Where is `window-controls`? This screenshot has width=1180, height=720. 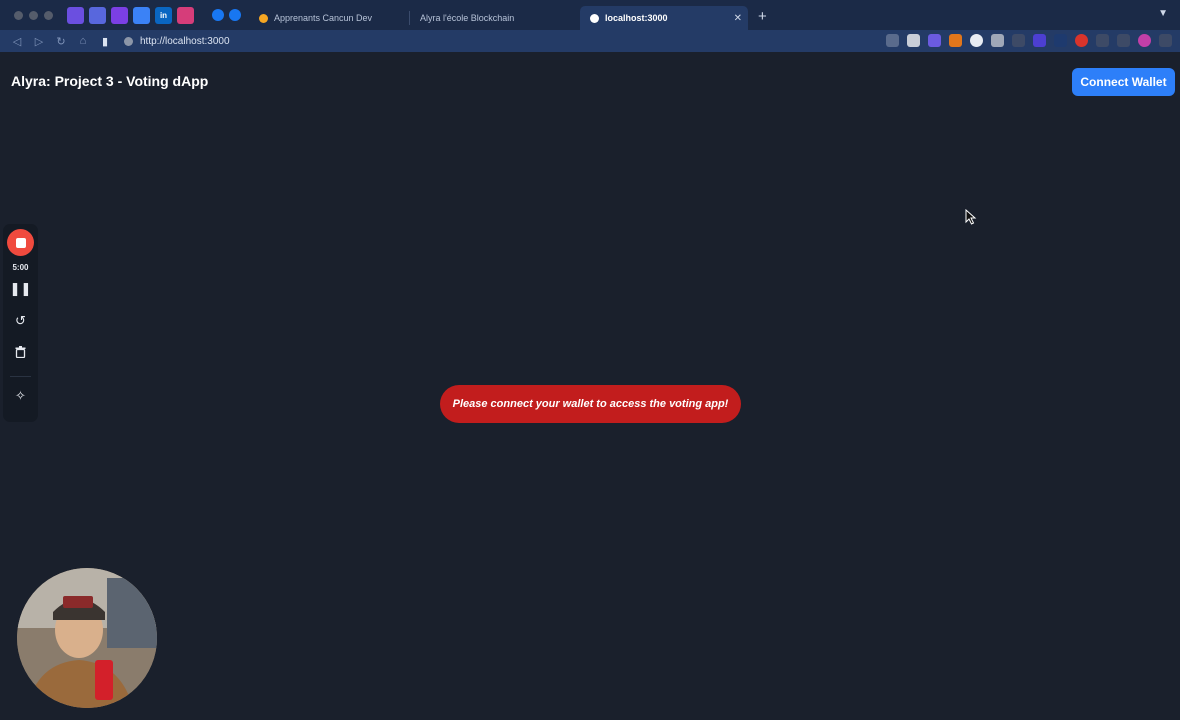
window-controls is located at coordinates (33, 15).